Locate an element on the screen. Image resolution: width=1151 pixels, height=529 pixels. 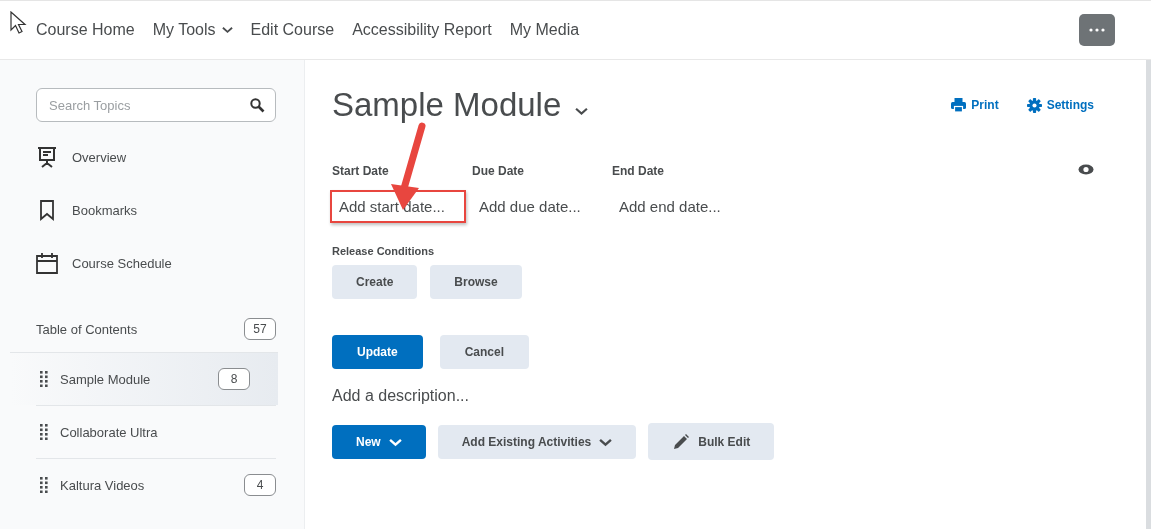
count-badge: 4 is located at coordinates (260, 485).